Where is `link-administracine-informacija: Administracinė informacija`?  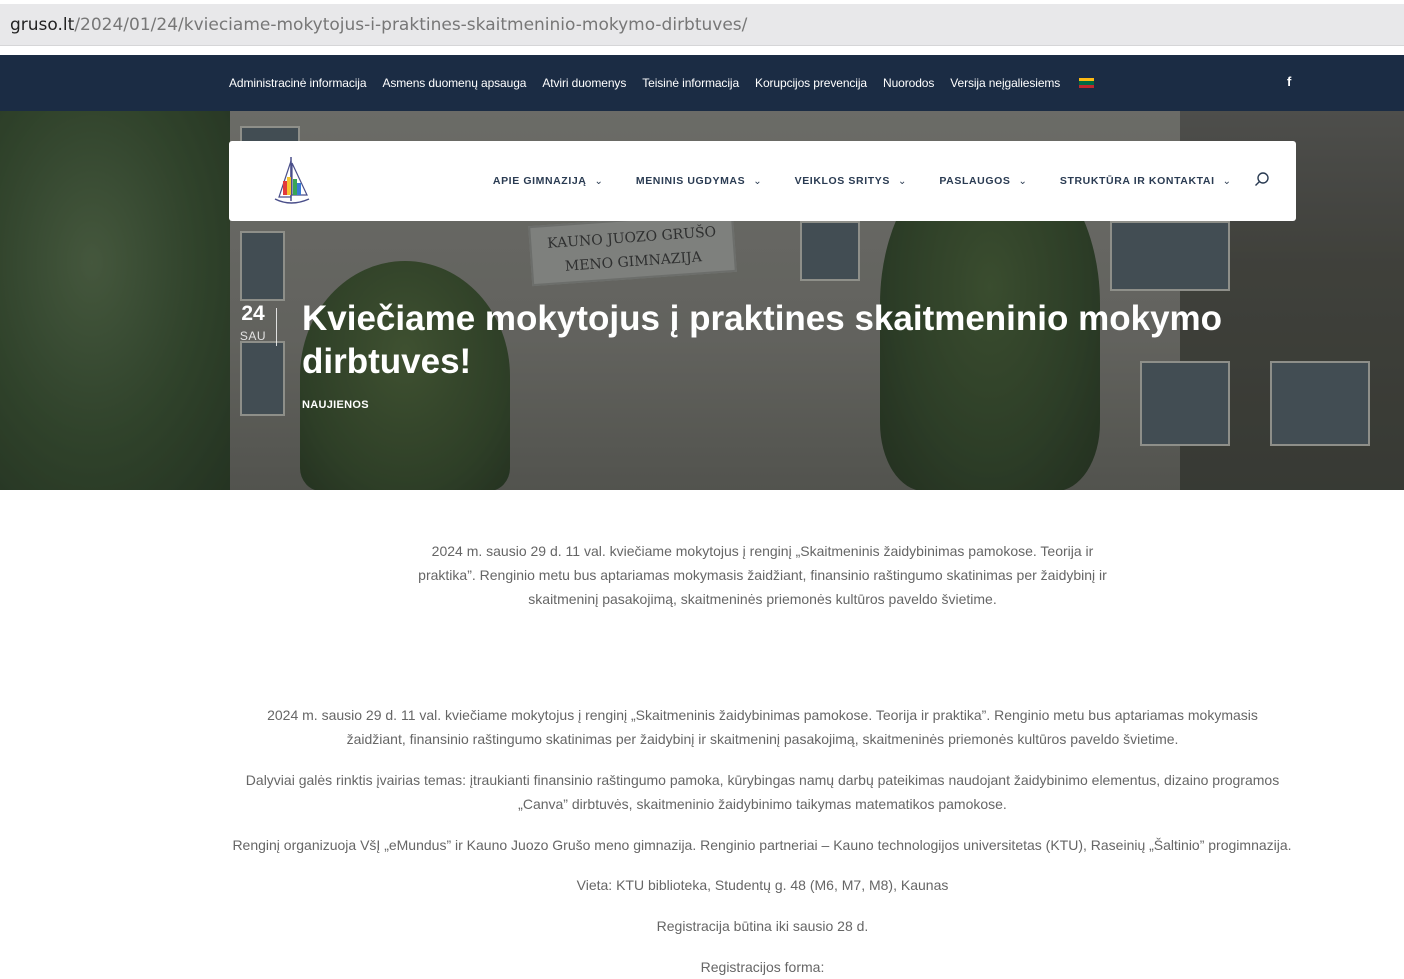
link-administracine-informacija: Administracinė informacija is located at coordinates (298, 83).